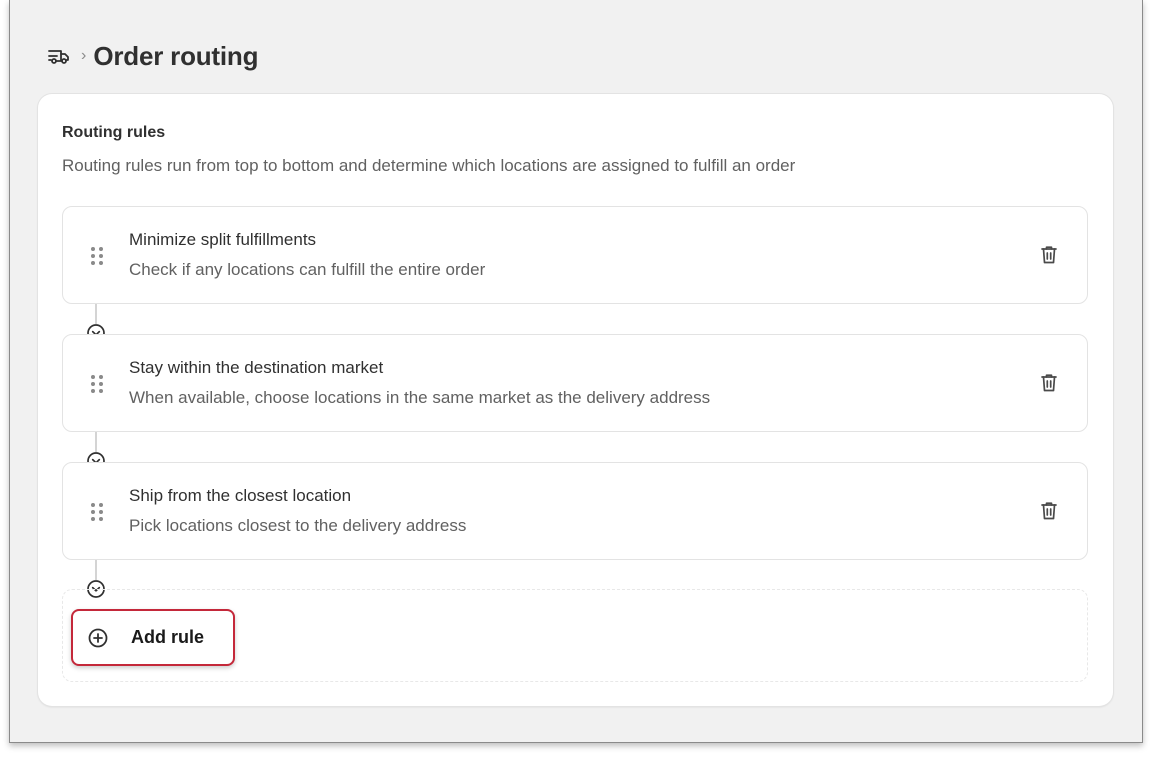 This screenshot has width=1152, height=761. What do you see at coordinates (223, 239) in the screenshot?
I see `rule-title: Minimize split fulfillments` at bounding box center [223, 239].